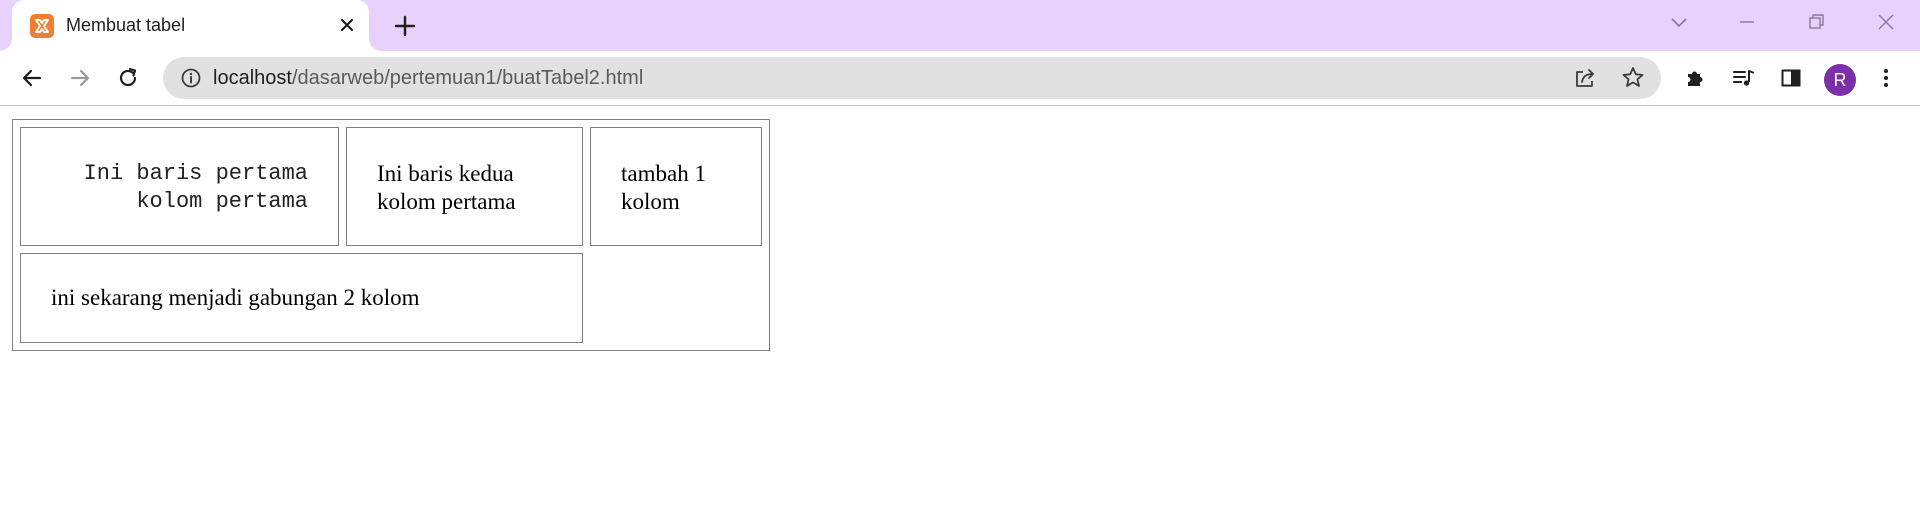 The height and width of the screenshot is (505, 1920). I want to click on close-tab-icon, so click(347, 25).